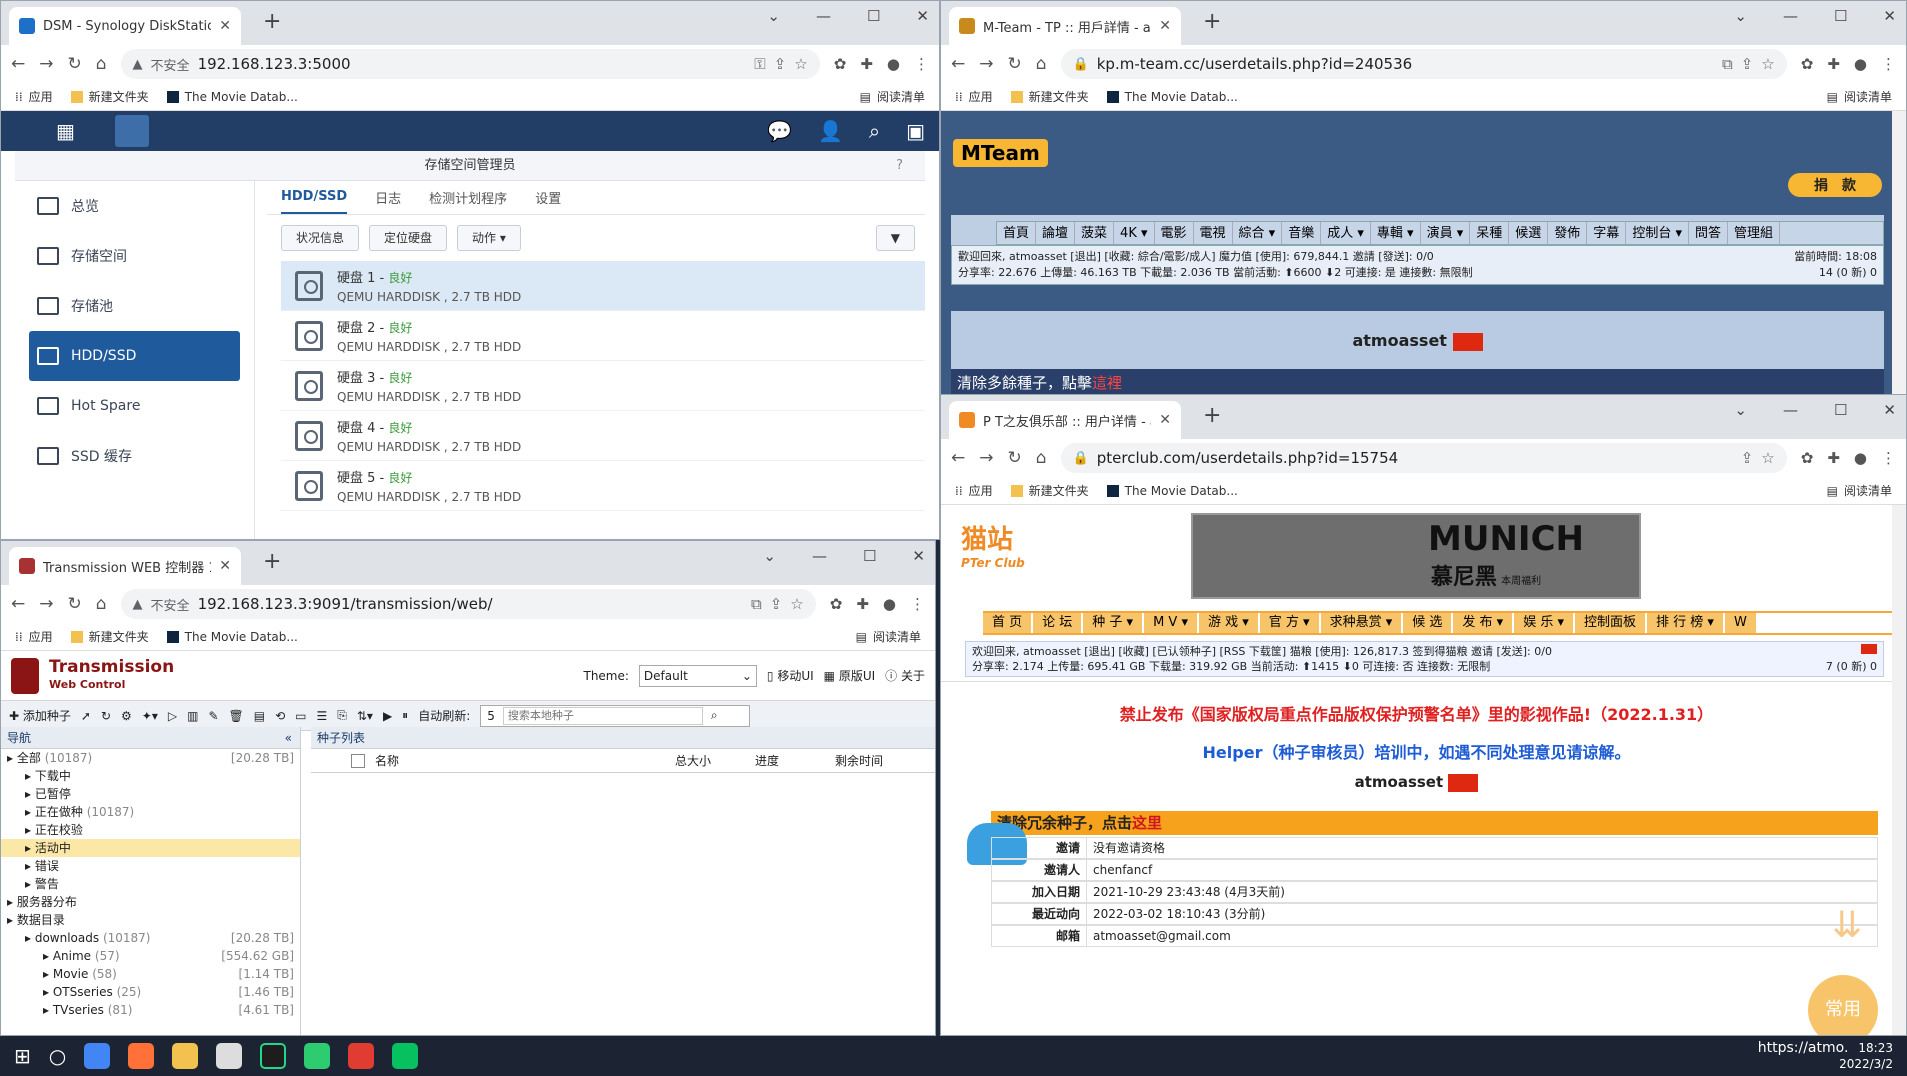 The width and height of the screenshot is (1907, 1076). I want to click on menu-item: 发 布 ▾, so click(1483, 623).